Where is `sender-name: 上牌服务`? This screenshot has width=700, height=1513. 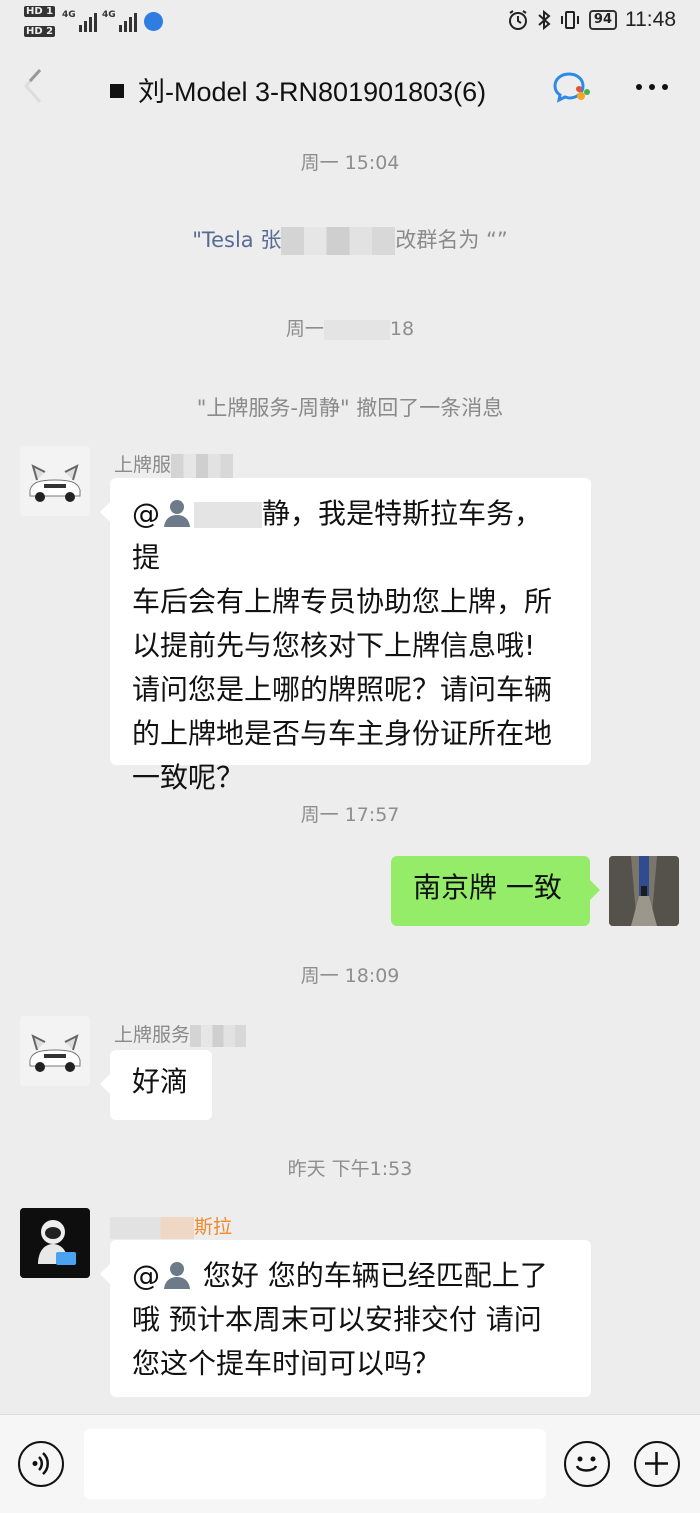 sender-name: 上牌服务 is located at coordinates (180, 1033).